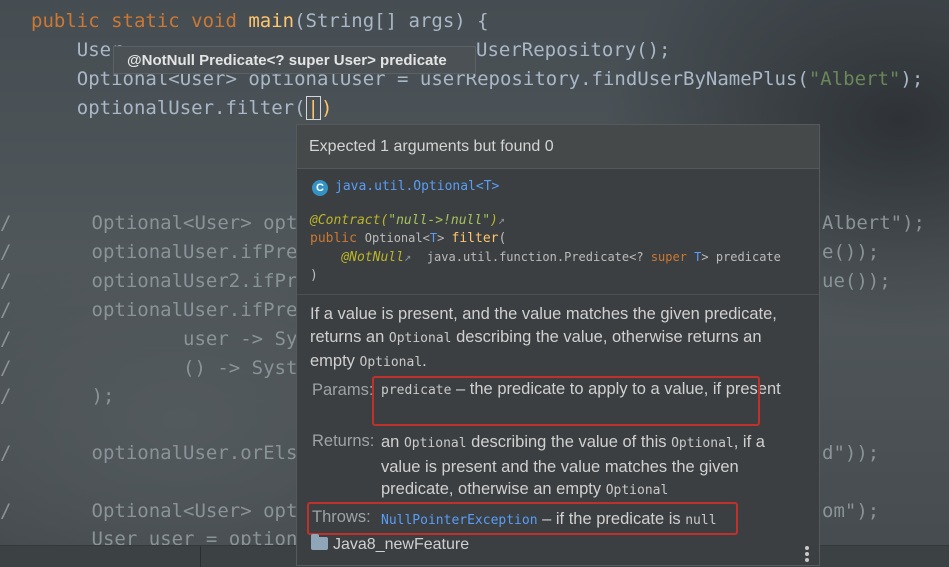  What do you see at coordinates (424, 361) in the screenshot?
I see `description-text: .` at bounding box center [424, 361].